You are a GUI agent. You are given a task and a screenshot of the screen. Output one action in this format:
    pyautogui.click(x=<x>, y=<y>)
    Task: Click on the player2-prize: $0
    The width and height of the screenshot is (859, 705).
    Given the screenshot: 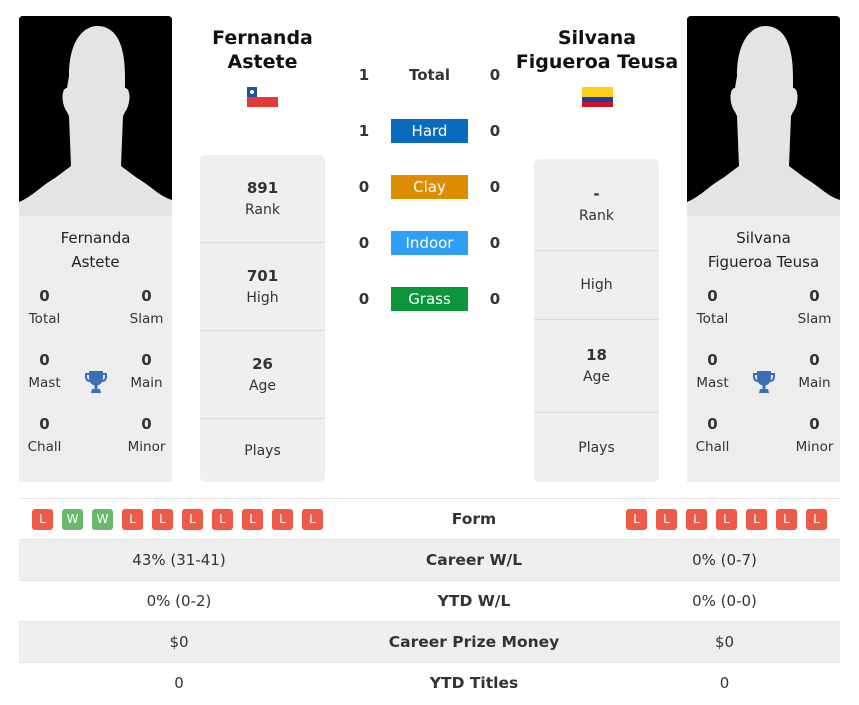 What is the action you would take?
    pyautogui.click(x=724, y=642)
    